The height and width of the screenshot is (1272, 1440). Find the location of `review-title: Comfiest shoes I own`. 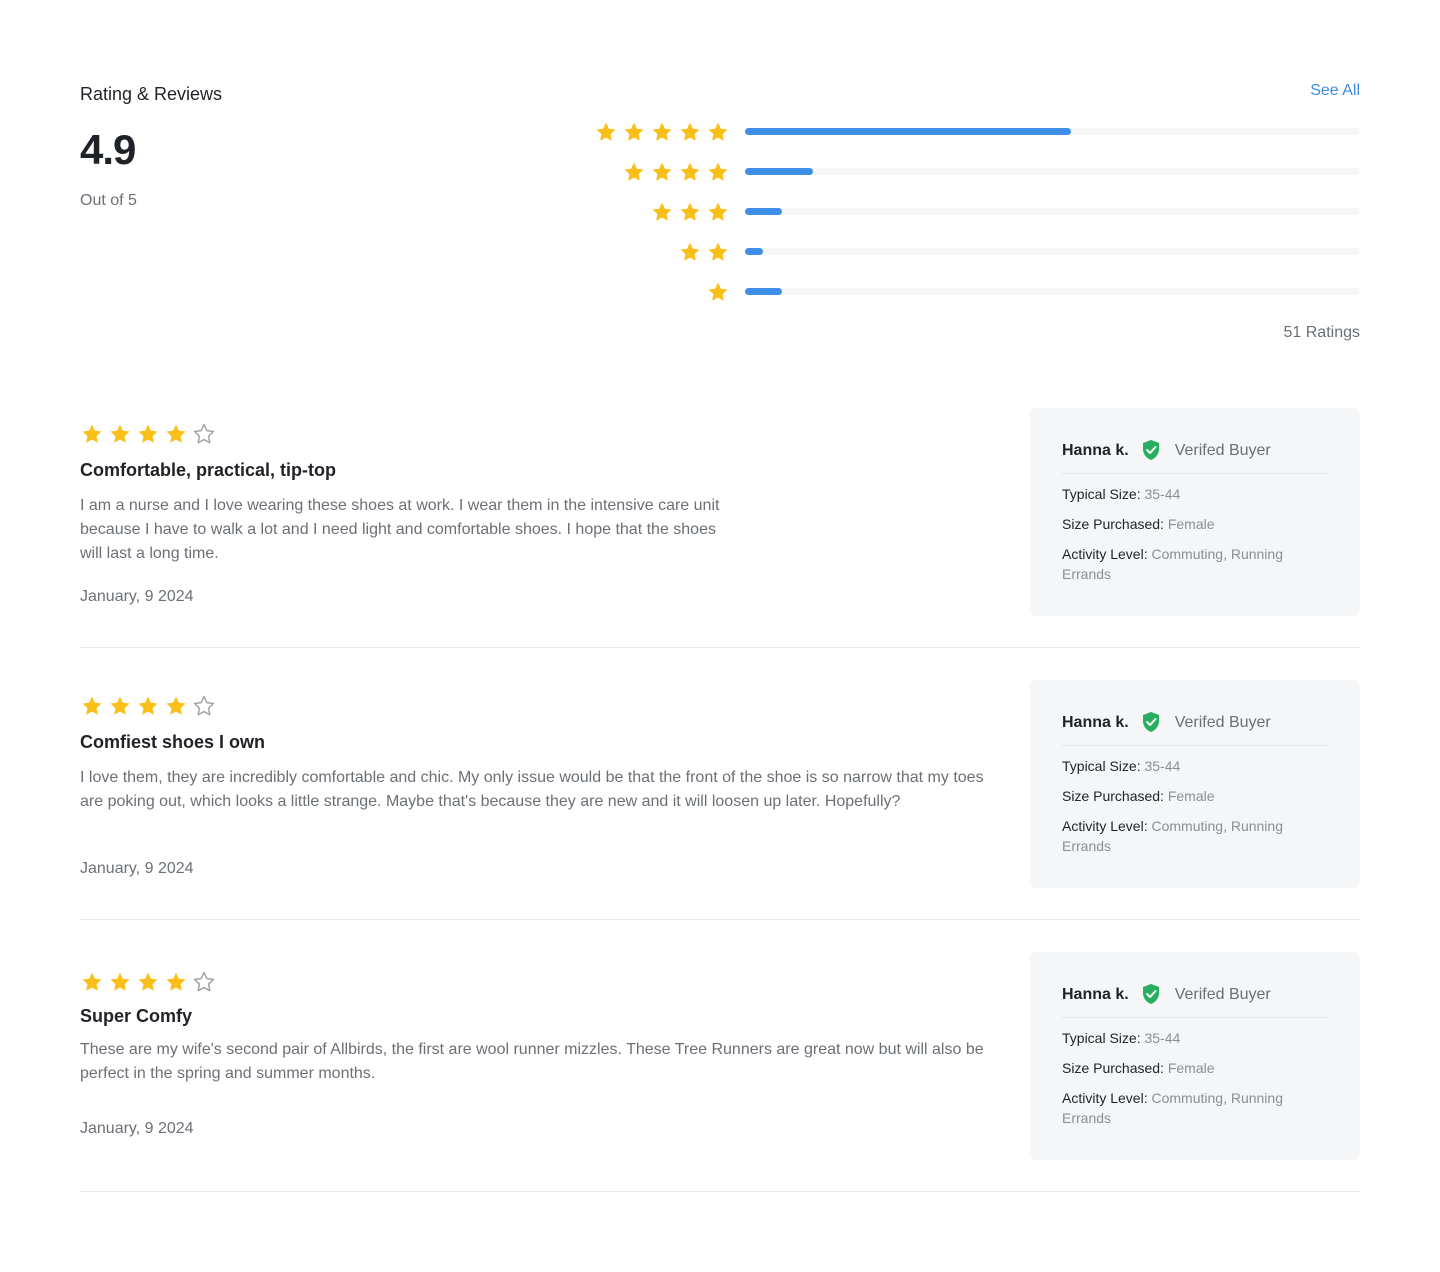

review-title: Comfiest shoes I own is located at coordinates (173, 742).